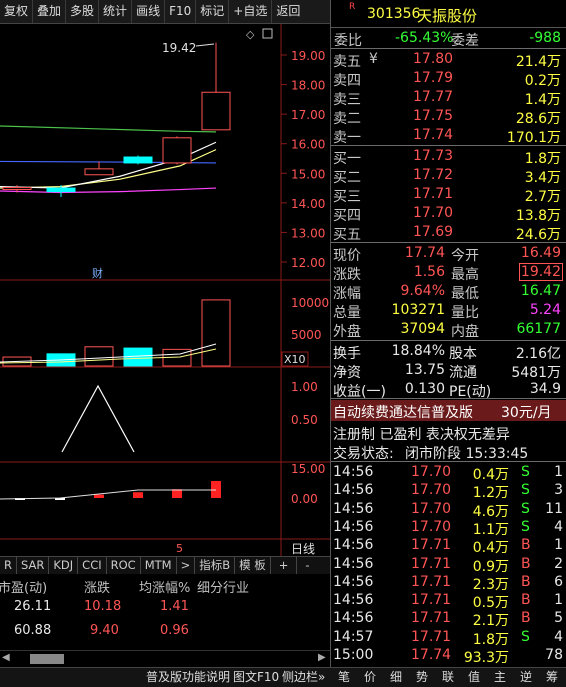 This screenshot has height=687, width=566. What do you see at coordinates (433, 194) in the screenshot?
I see `bid-price: 17.71` at bounding box center [433, 194].